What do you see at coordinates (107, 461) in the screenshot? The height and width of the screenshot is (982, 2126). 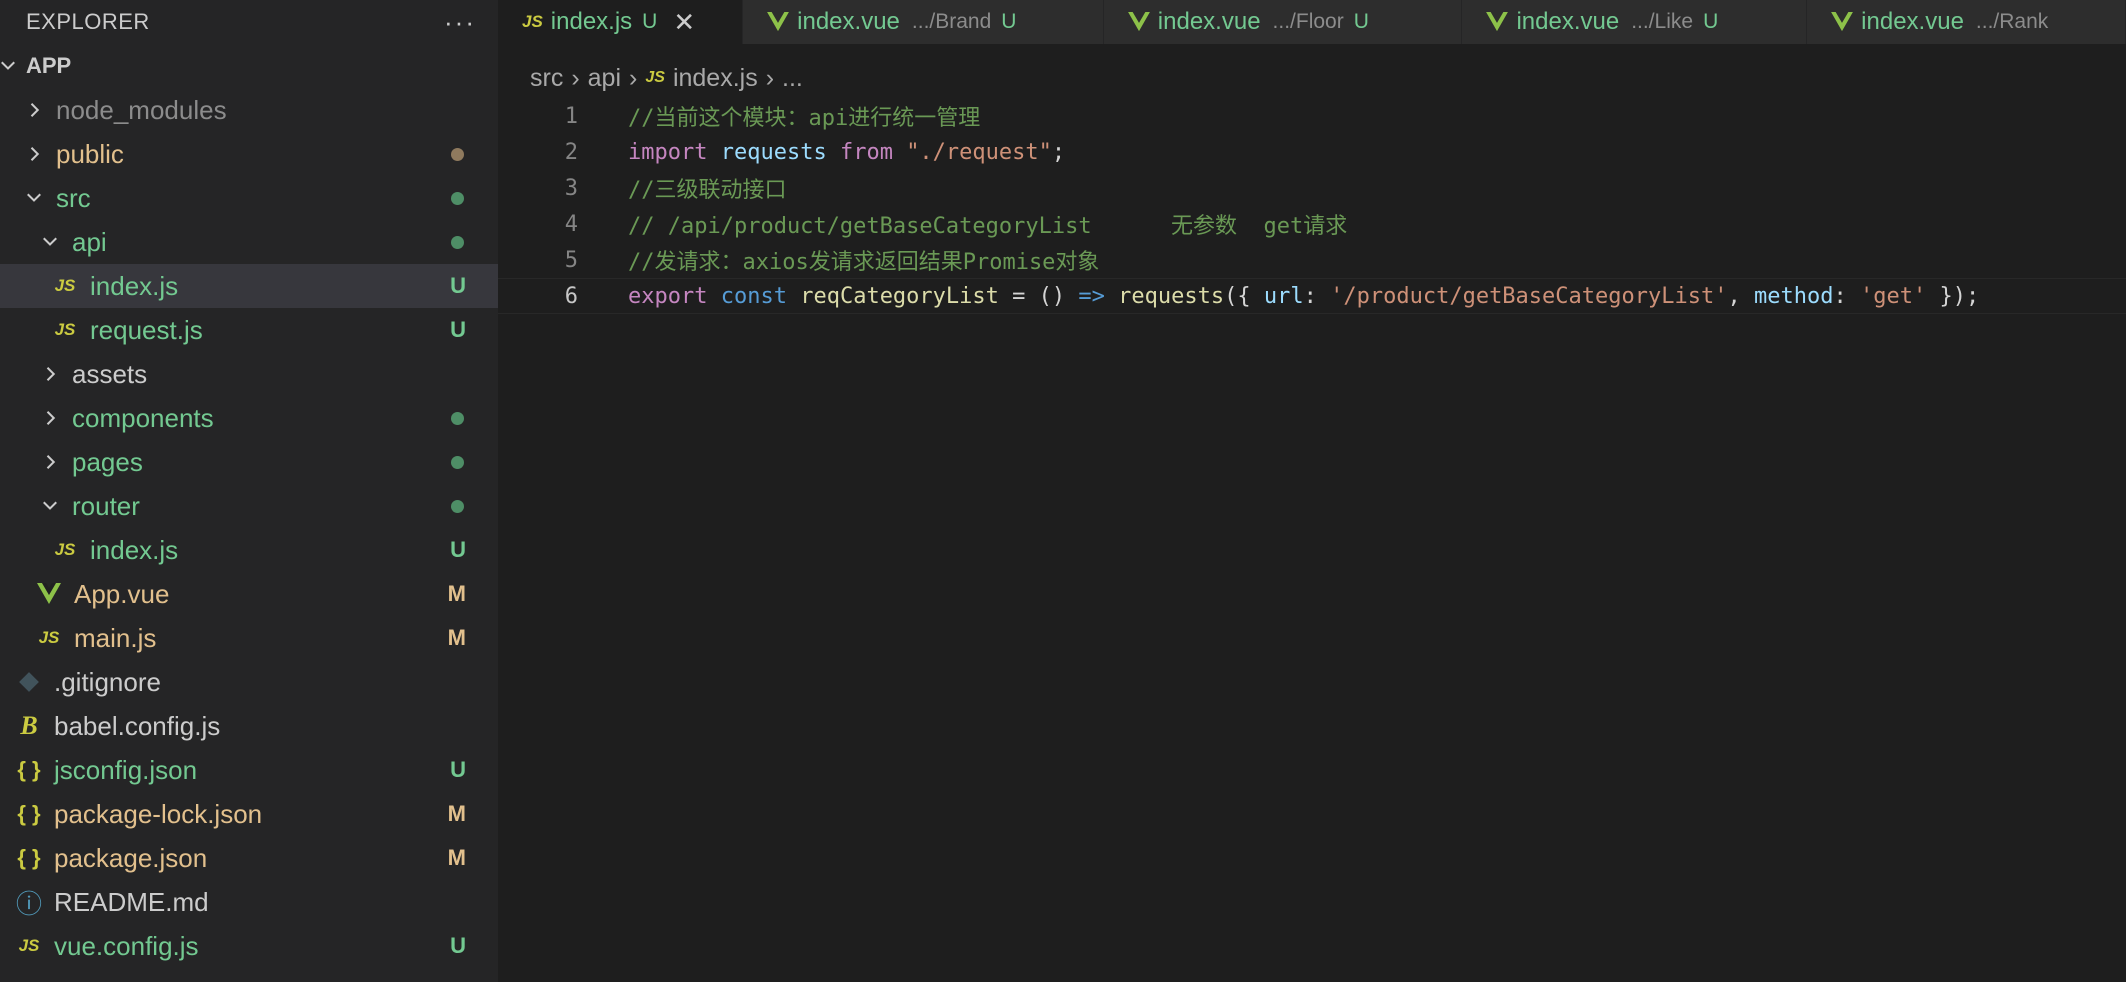 I see `tree-item-label: pages` at bounding box center [107, 461].